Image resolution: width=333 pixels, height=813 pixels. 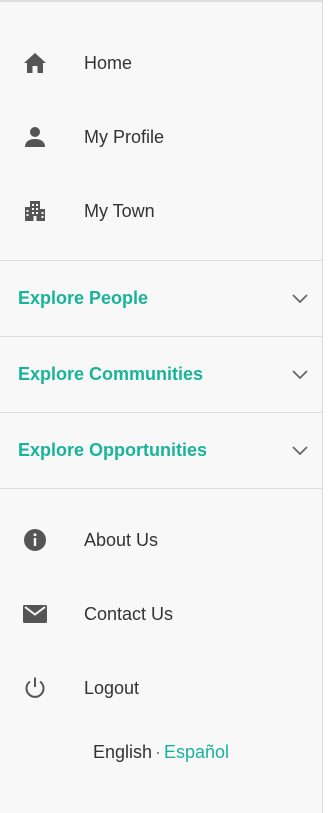 I want to click on explore-opportunities-label: Explore Opportunities, so click(x=113, y=450).